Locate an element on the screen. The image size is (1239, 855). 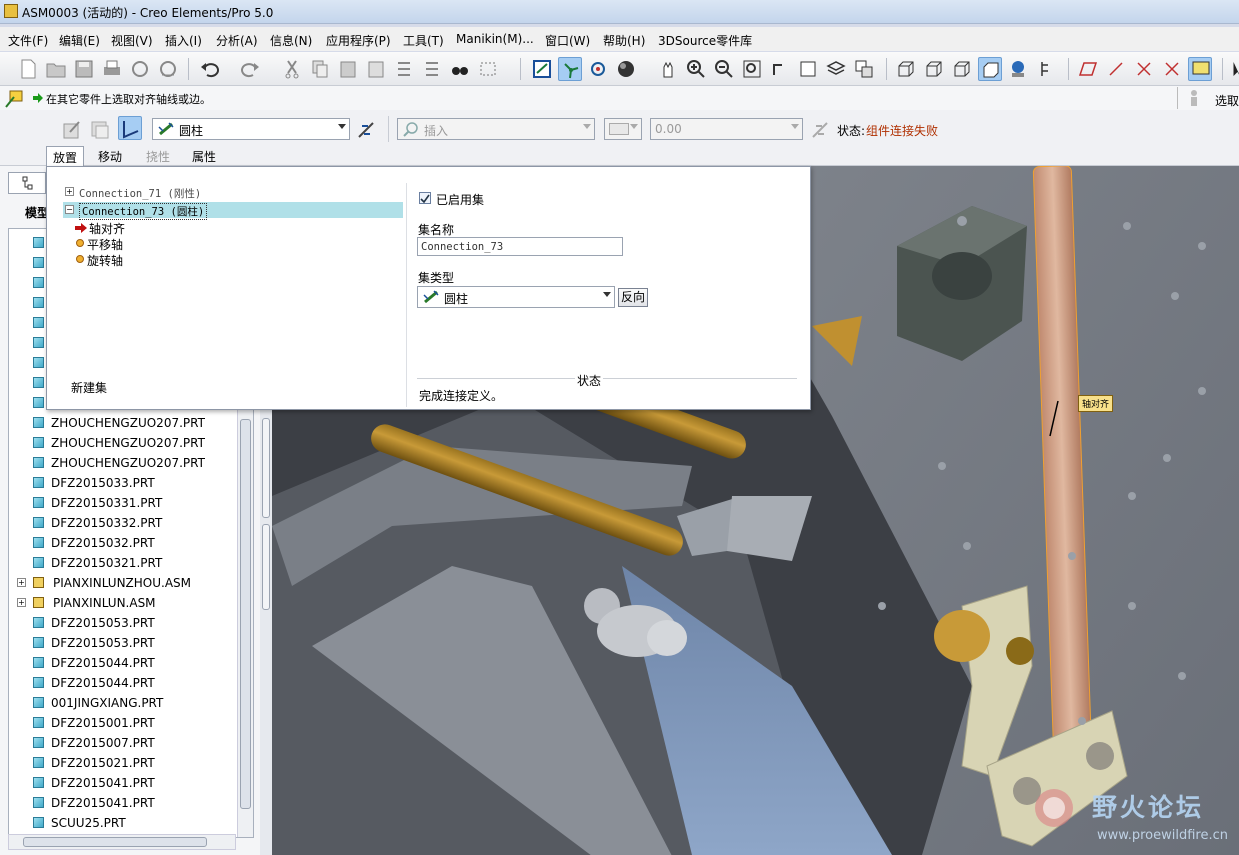
offset-type-select is located at coordinates (623, 129).